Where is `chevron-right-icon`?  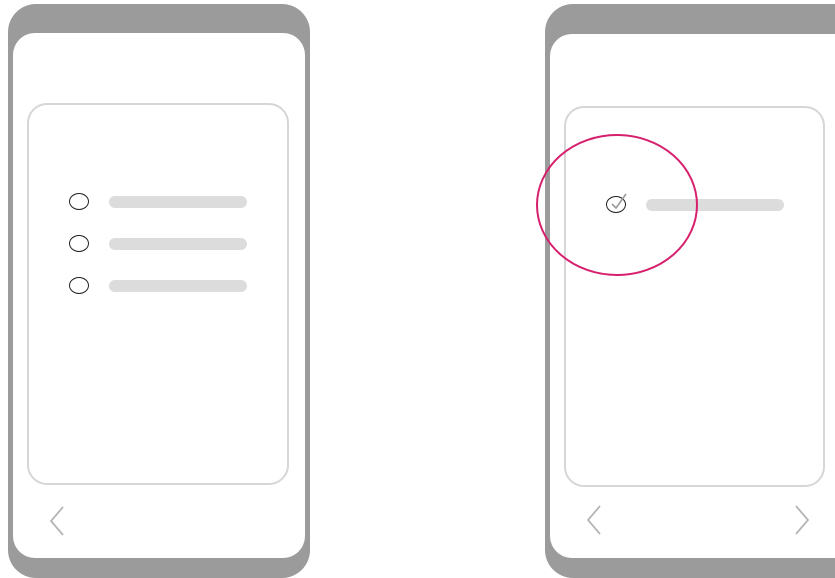
chevron-right-icon is located at coordinates (802, 520).